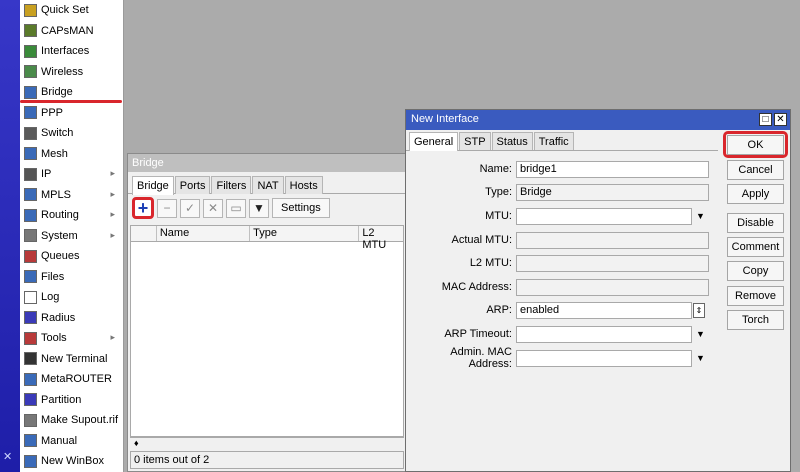 This screenshot has height=472, width=800. What do you see at coordinates (512, 141) in the screenshot?
I see `tab-status: Status` at bounding box center [512, 141].